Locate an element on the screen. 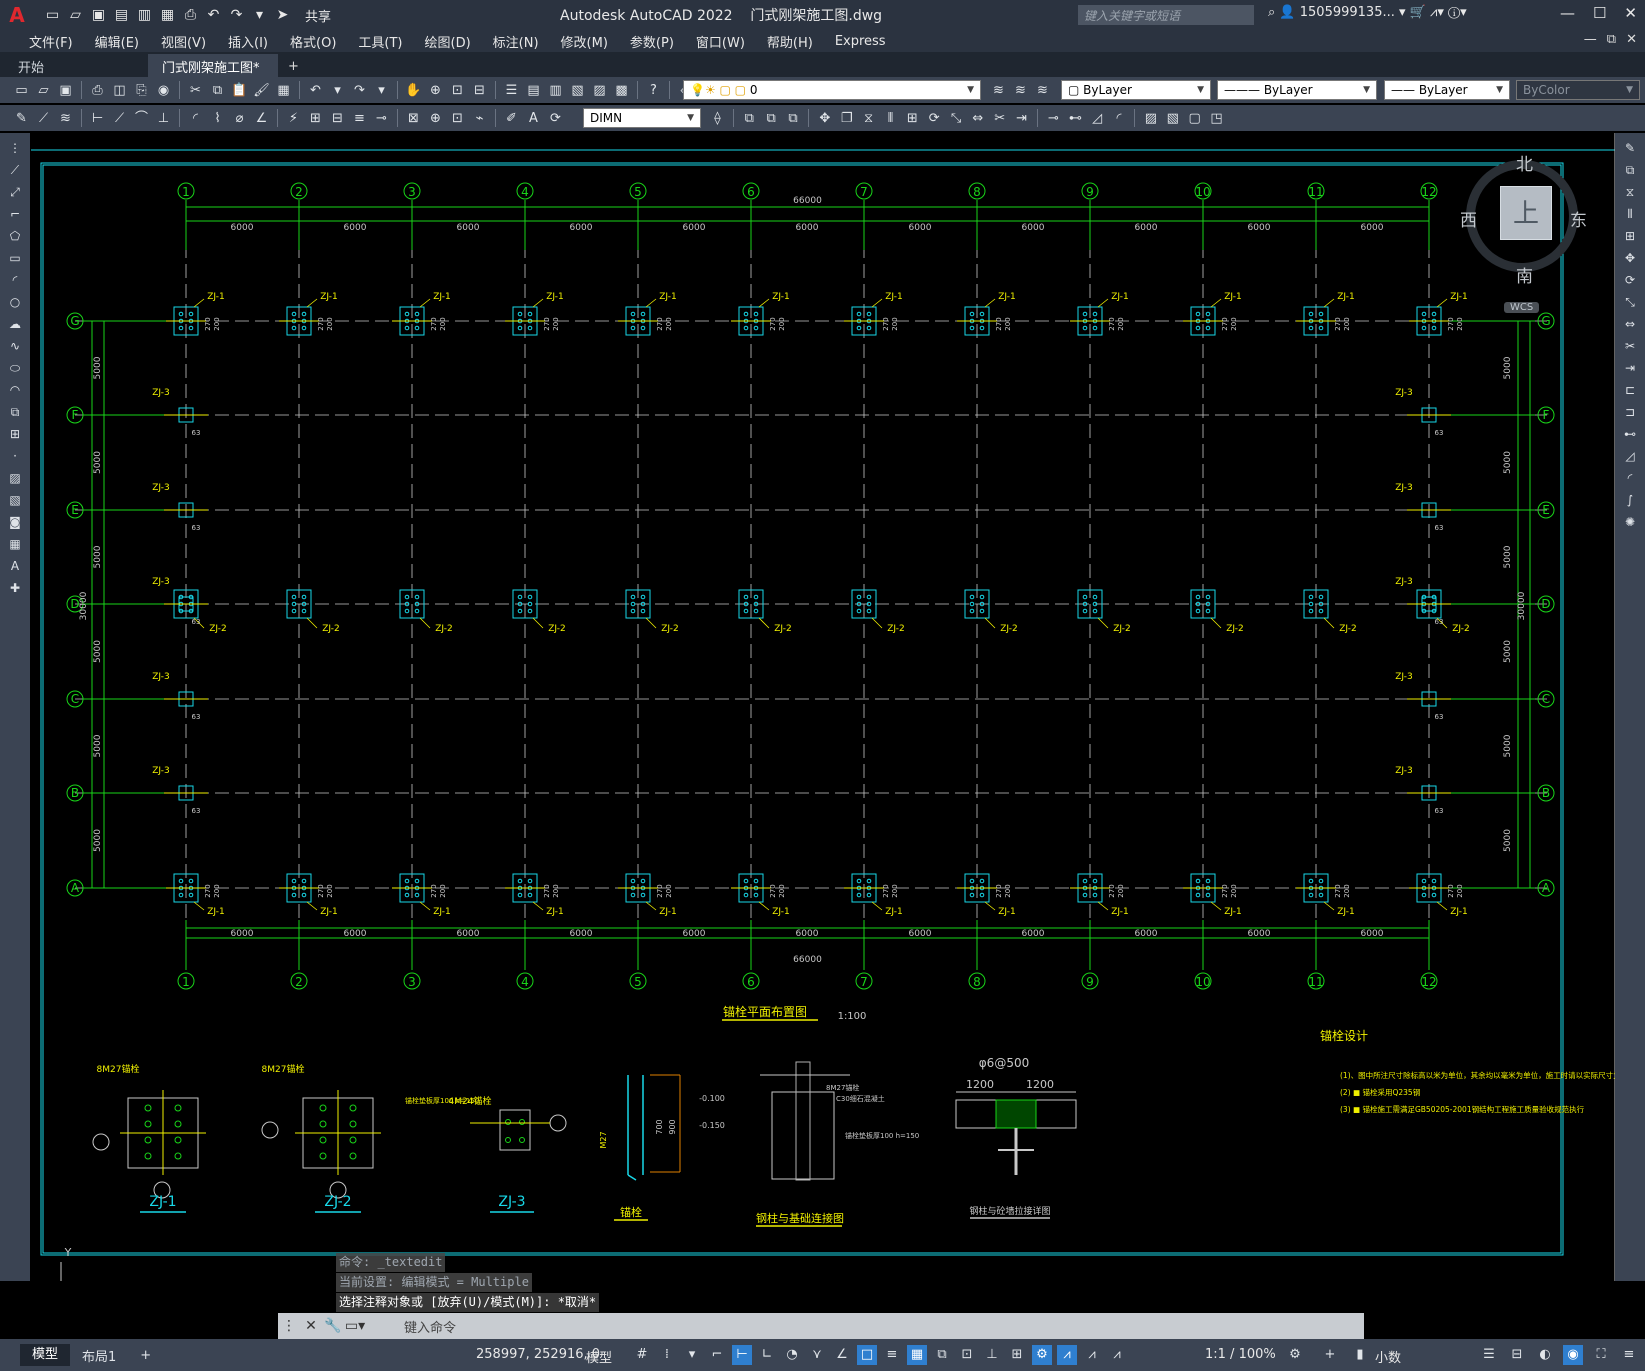  plot-icon: ⎙ is located at coordinates (190, 15).